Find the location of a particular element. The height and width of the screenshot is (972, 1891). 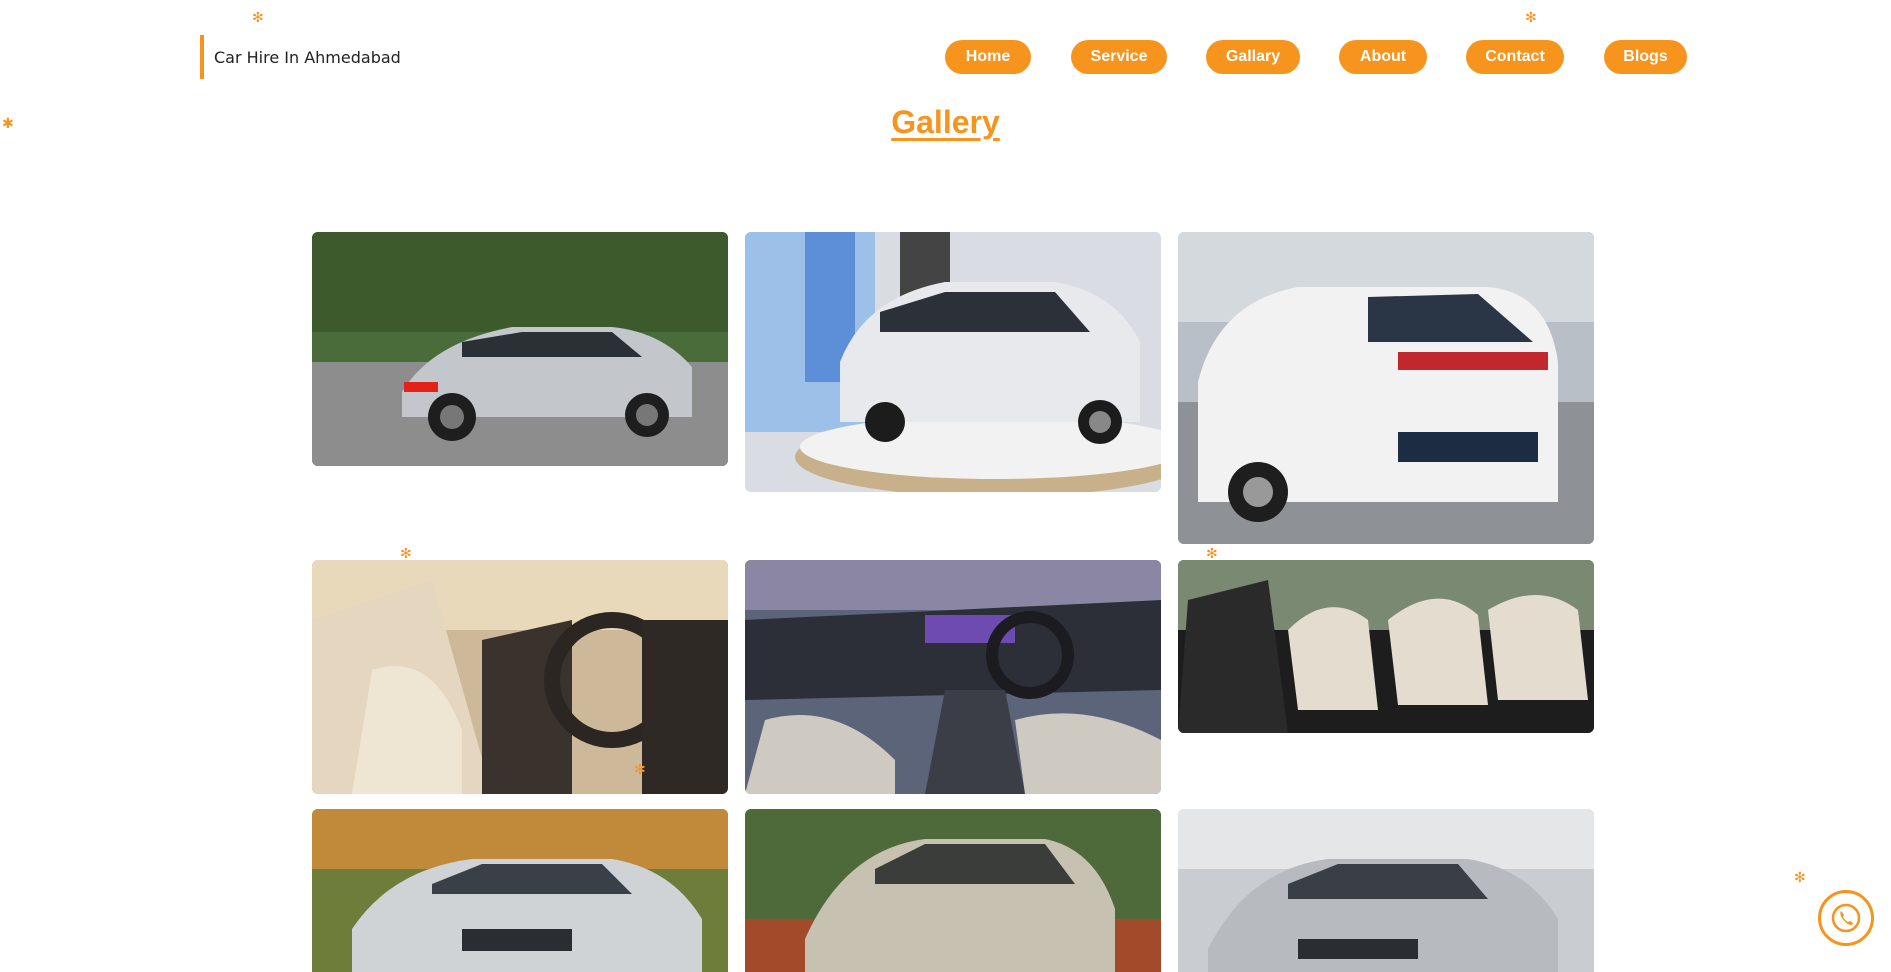

nav-gallary-button: Gallary is located at coordinates (1253, 57).